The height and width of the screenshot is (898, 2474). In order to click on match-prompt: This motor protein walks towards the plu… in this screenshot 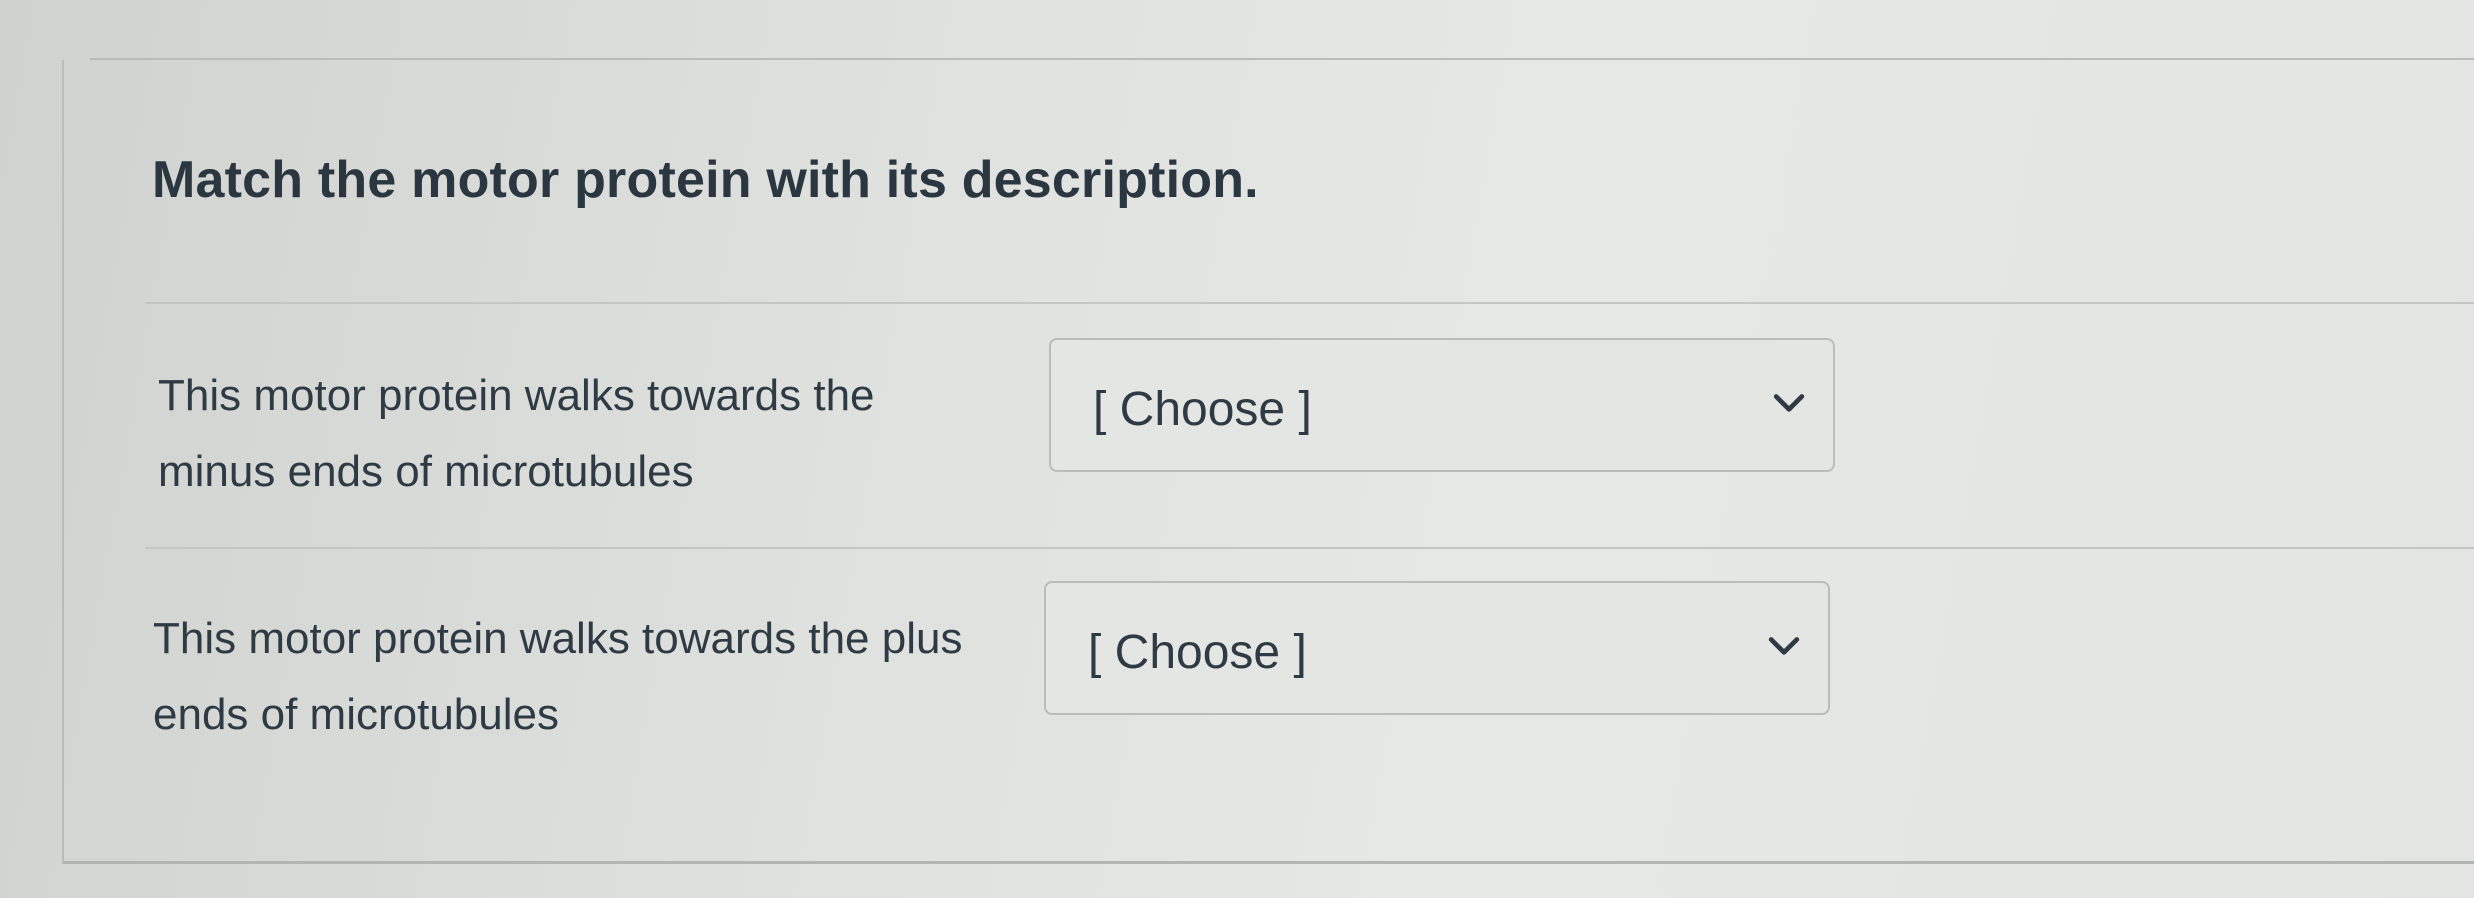, I will do `click(613, 677)`.